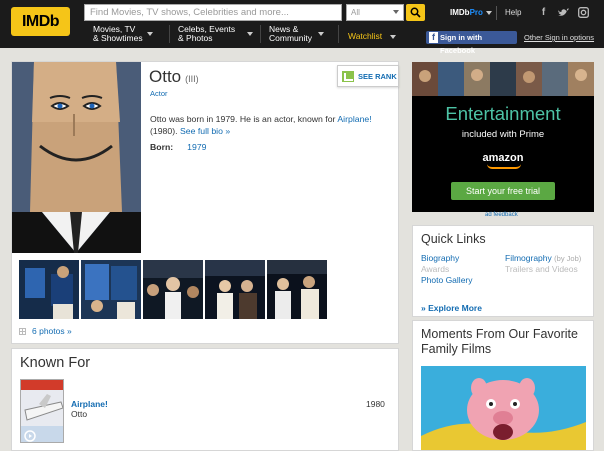  What do you see at coordinates (55, 363) in the screenshot?
I see `known-for-heading: Known For` at bounding box center [55, 363].